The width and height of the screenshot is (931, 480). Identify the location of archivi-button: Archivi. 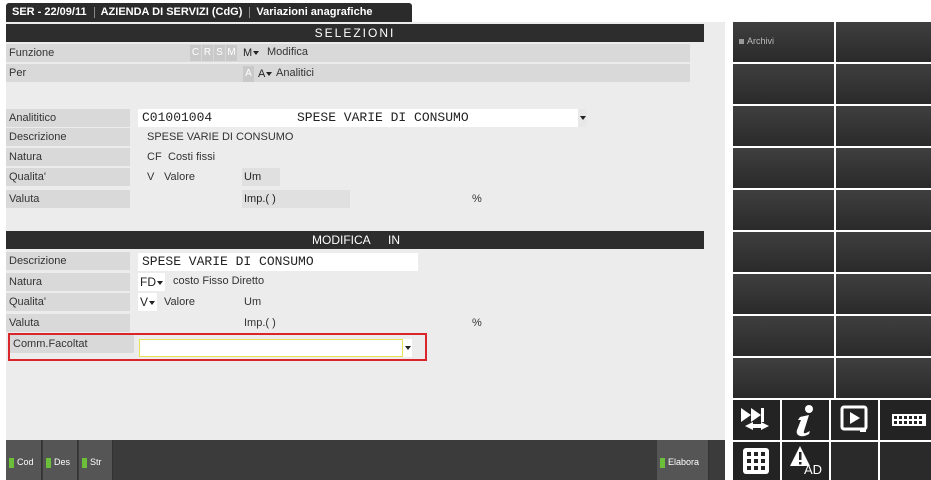
(783, 42).